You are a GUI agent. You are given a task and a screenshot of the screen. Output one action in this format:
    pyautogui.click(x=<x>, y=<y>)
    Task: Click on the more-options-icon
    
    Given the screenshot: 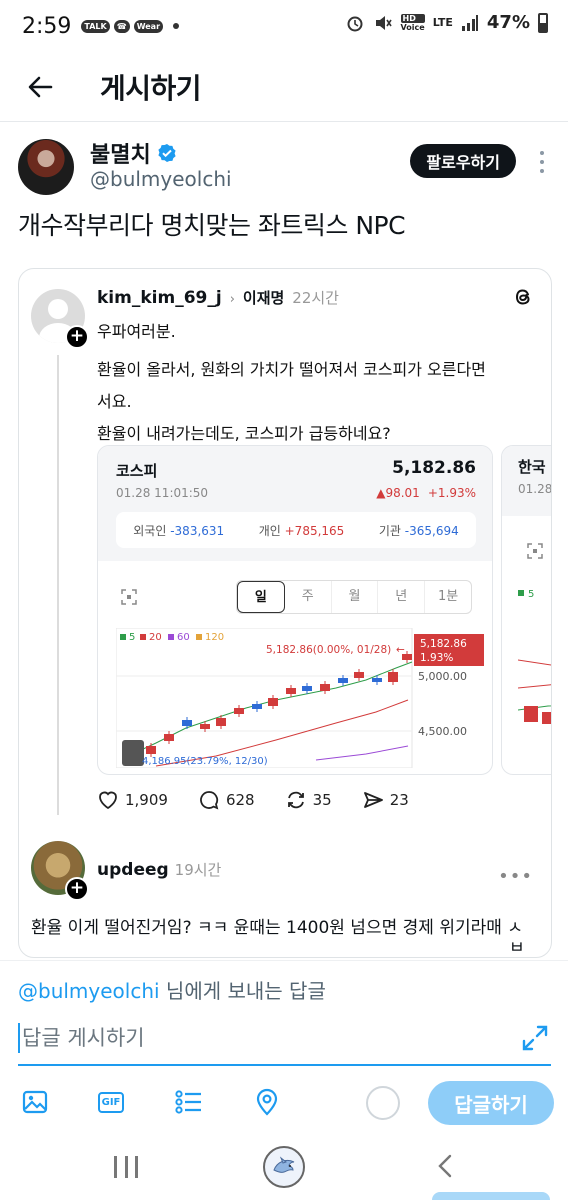 What is the action you would take?
    pyautogui.click(x=542, y=162)
    